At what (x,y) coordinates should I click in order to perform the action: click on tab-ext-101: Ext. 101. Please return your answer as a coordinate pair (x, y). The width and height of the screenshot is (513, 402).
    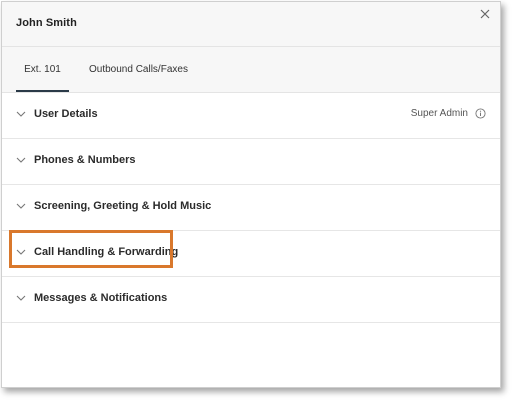
    Looking at the image, I should click on (42, 69).